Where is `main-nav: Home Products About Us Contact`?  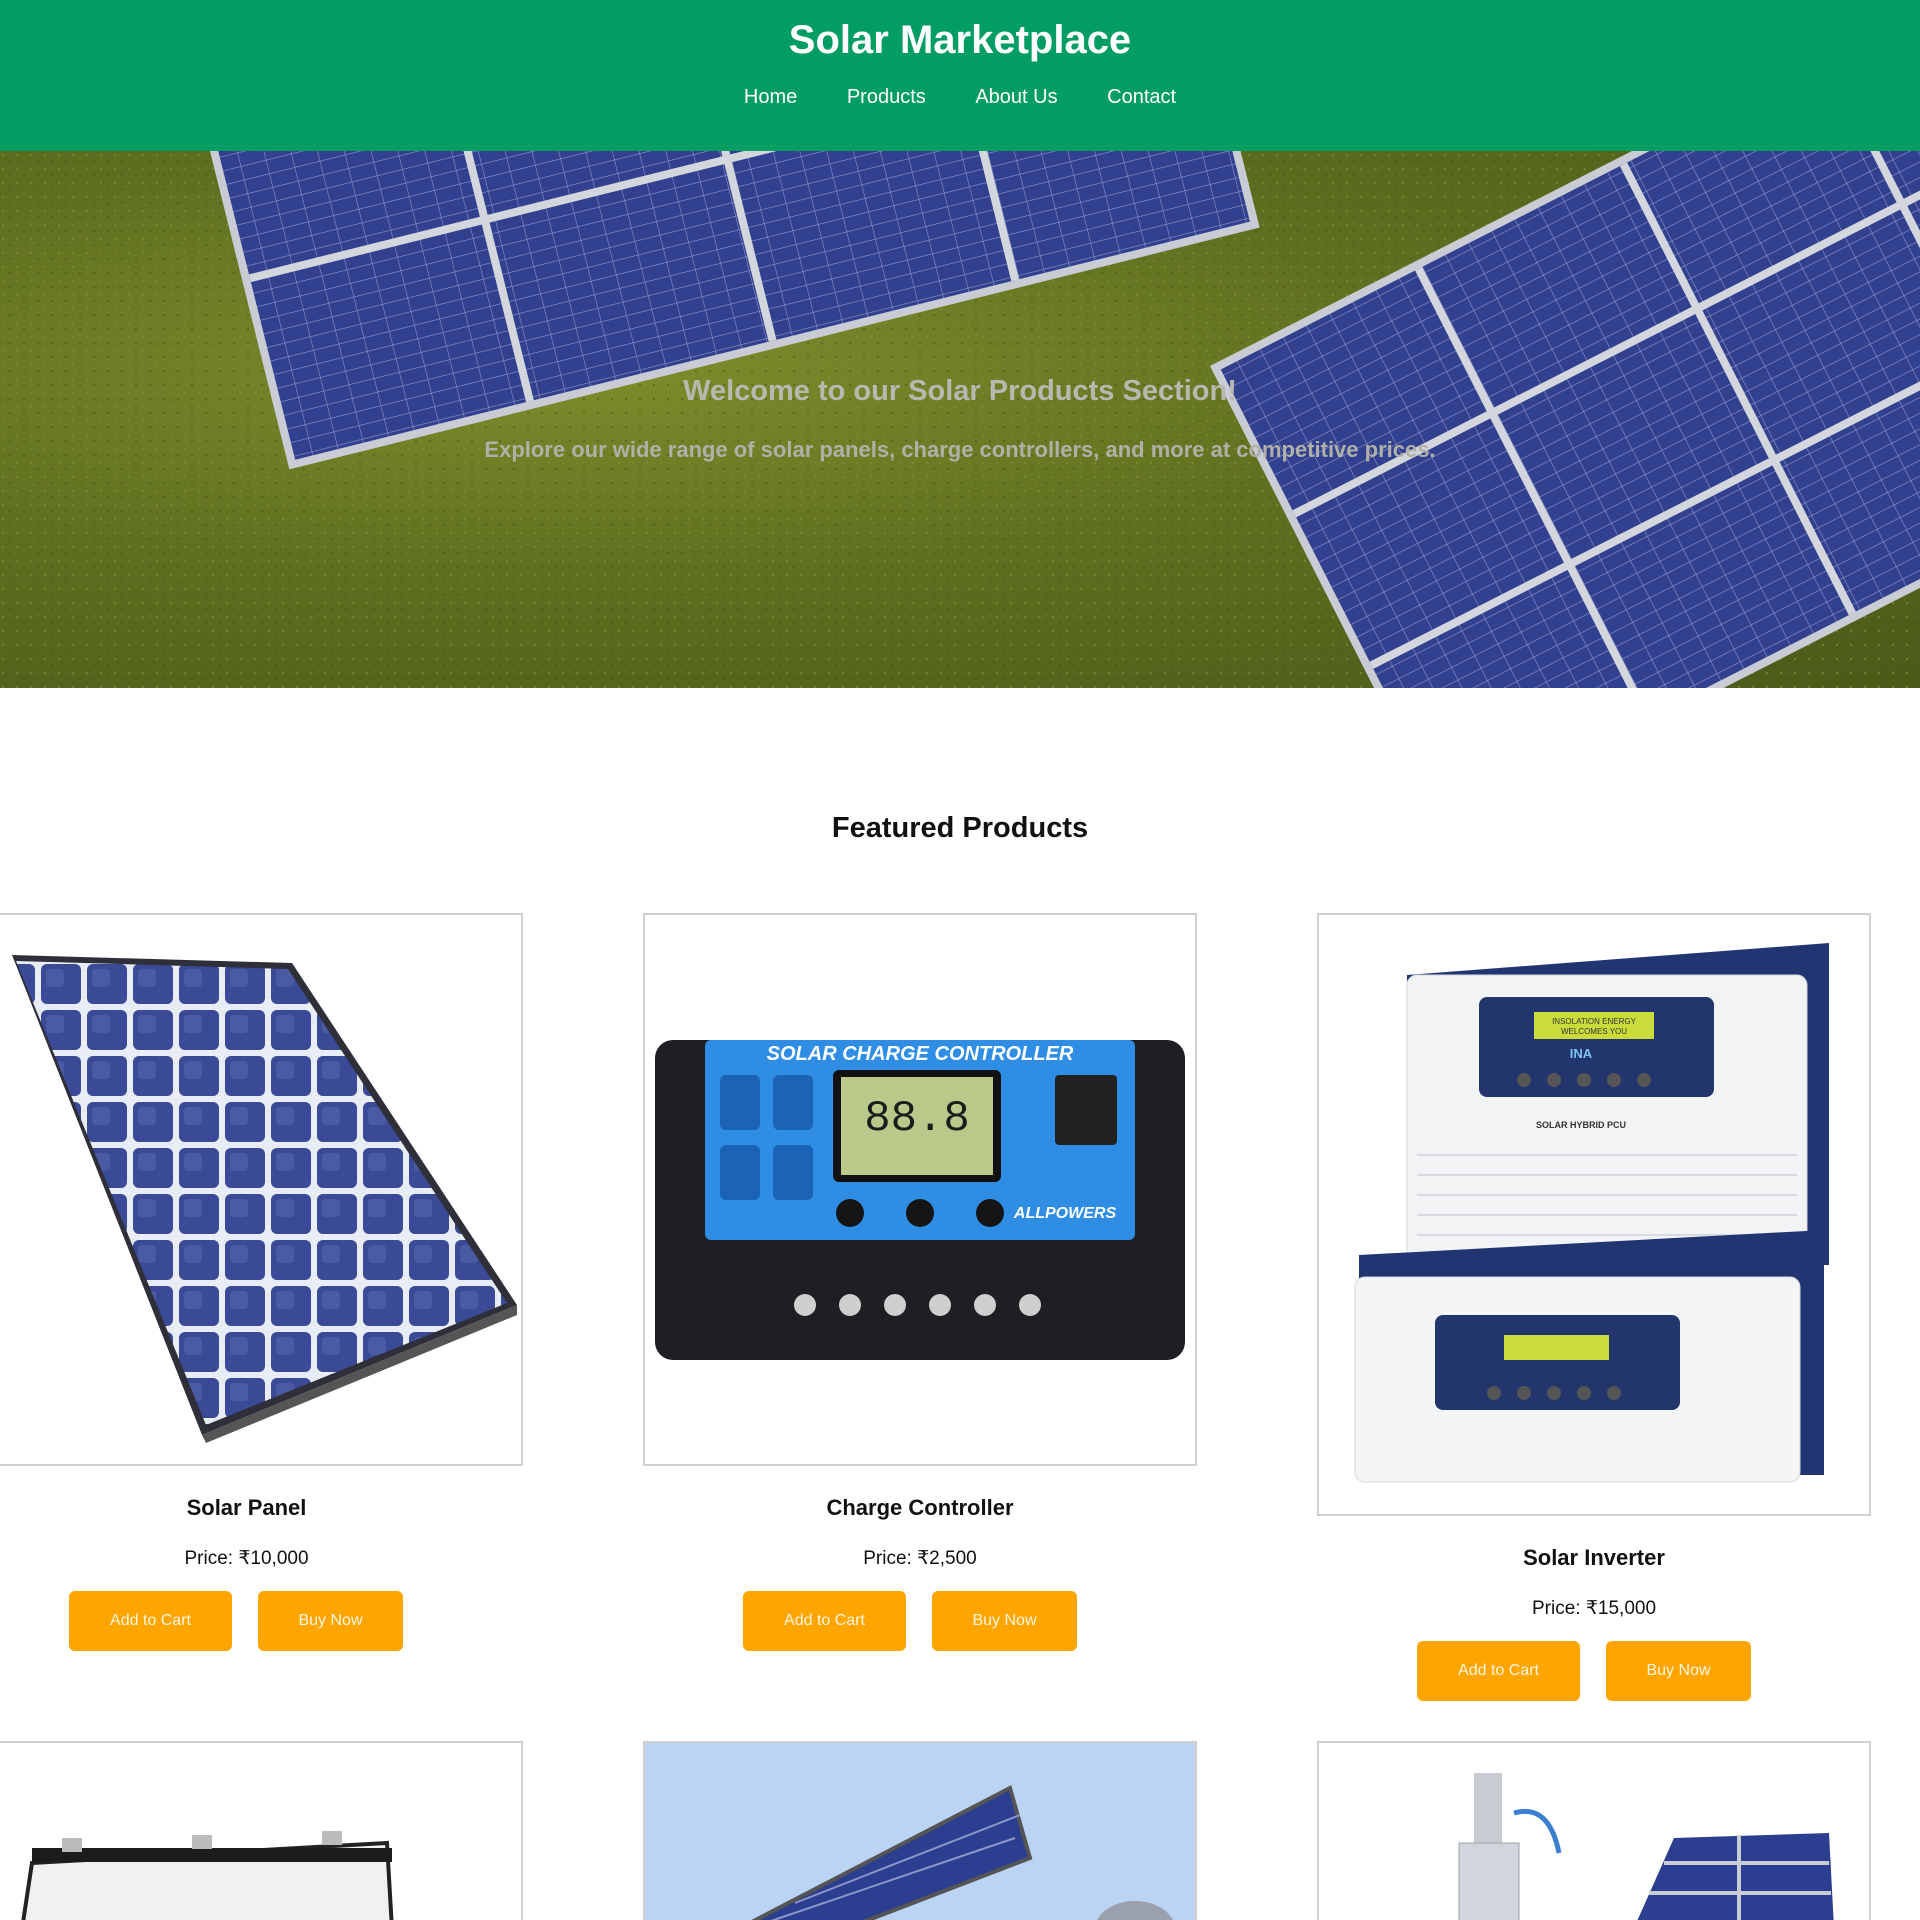
main-nav: Home Products About Us Contact is located at coordinates (960, 97).